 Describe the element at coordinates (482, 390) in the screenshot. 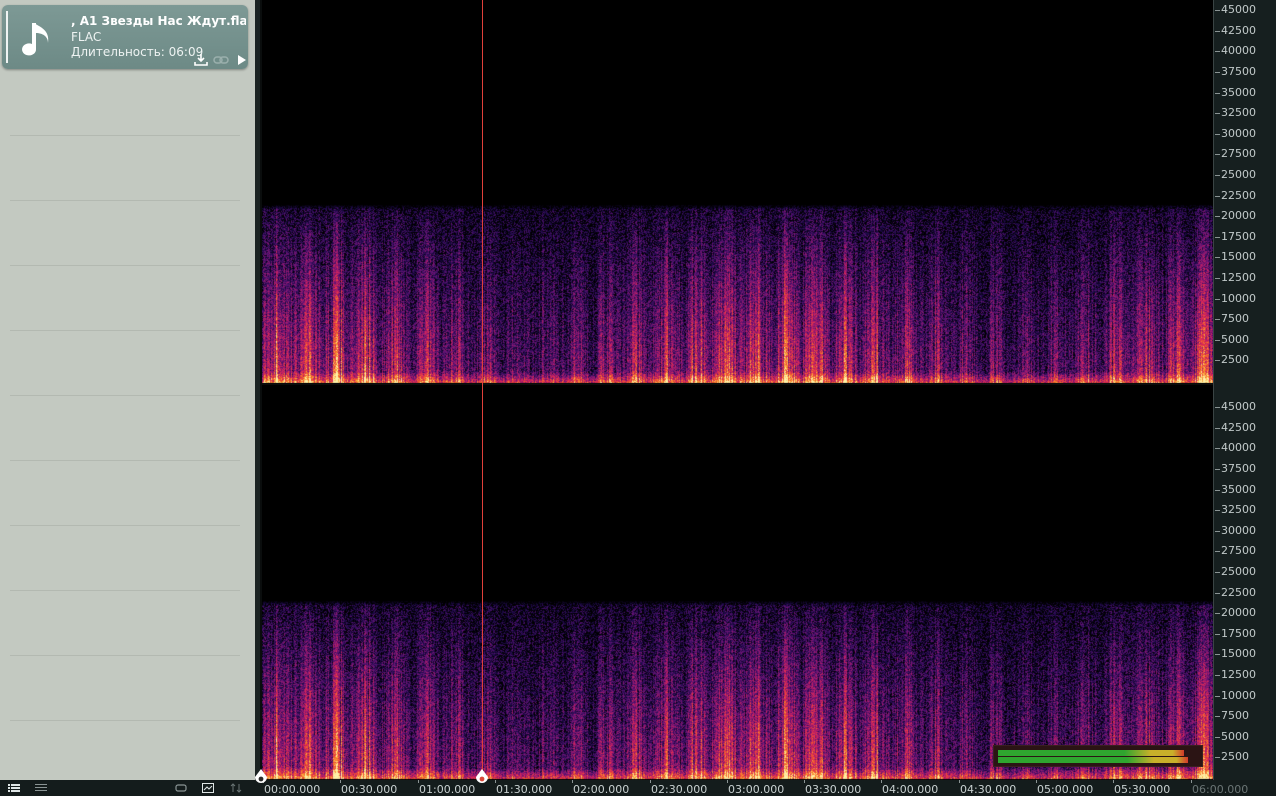

I see `playhead-line` at that location.